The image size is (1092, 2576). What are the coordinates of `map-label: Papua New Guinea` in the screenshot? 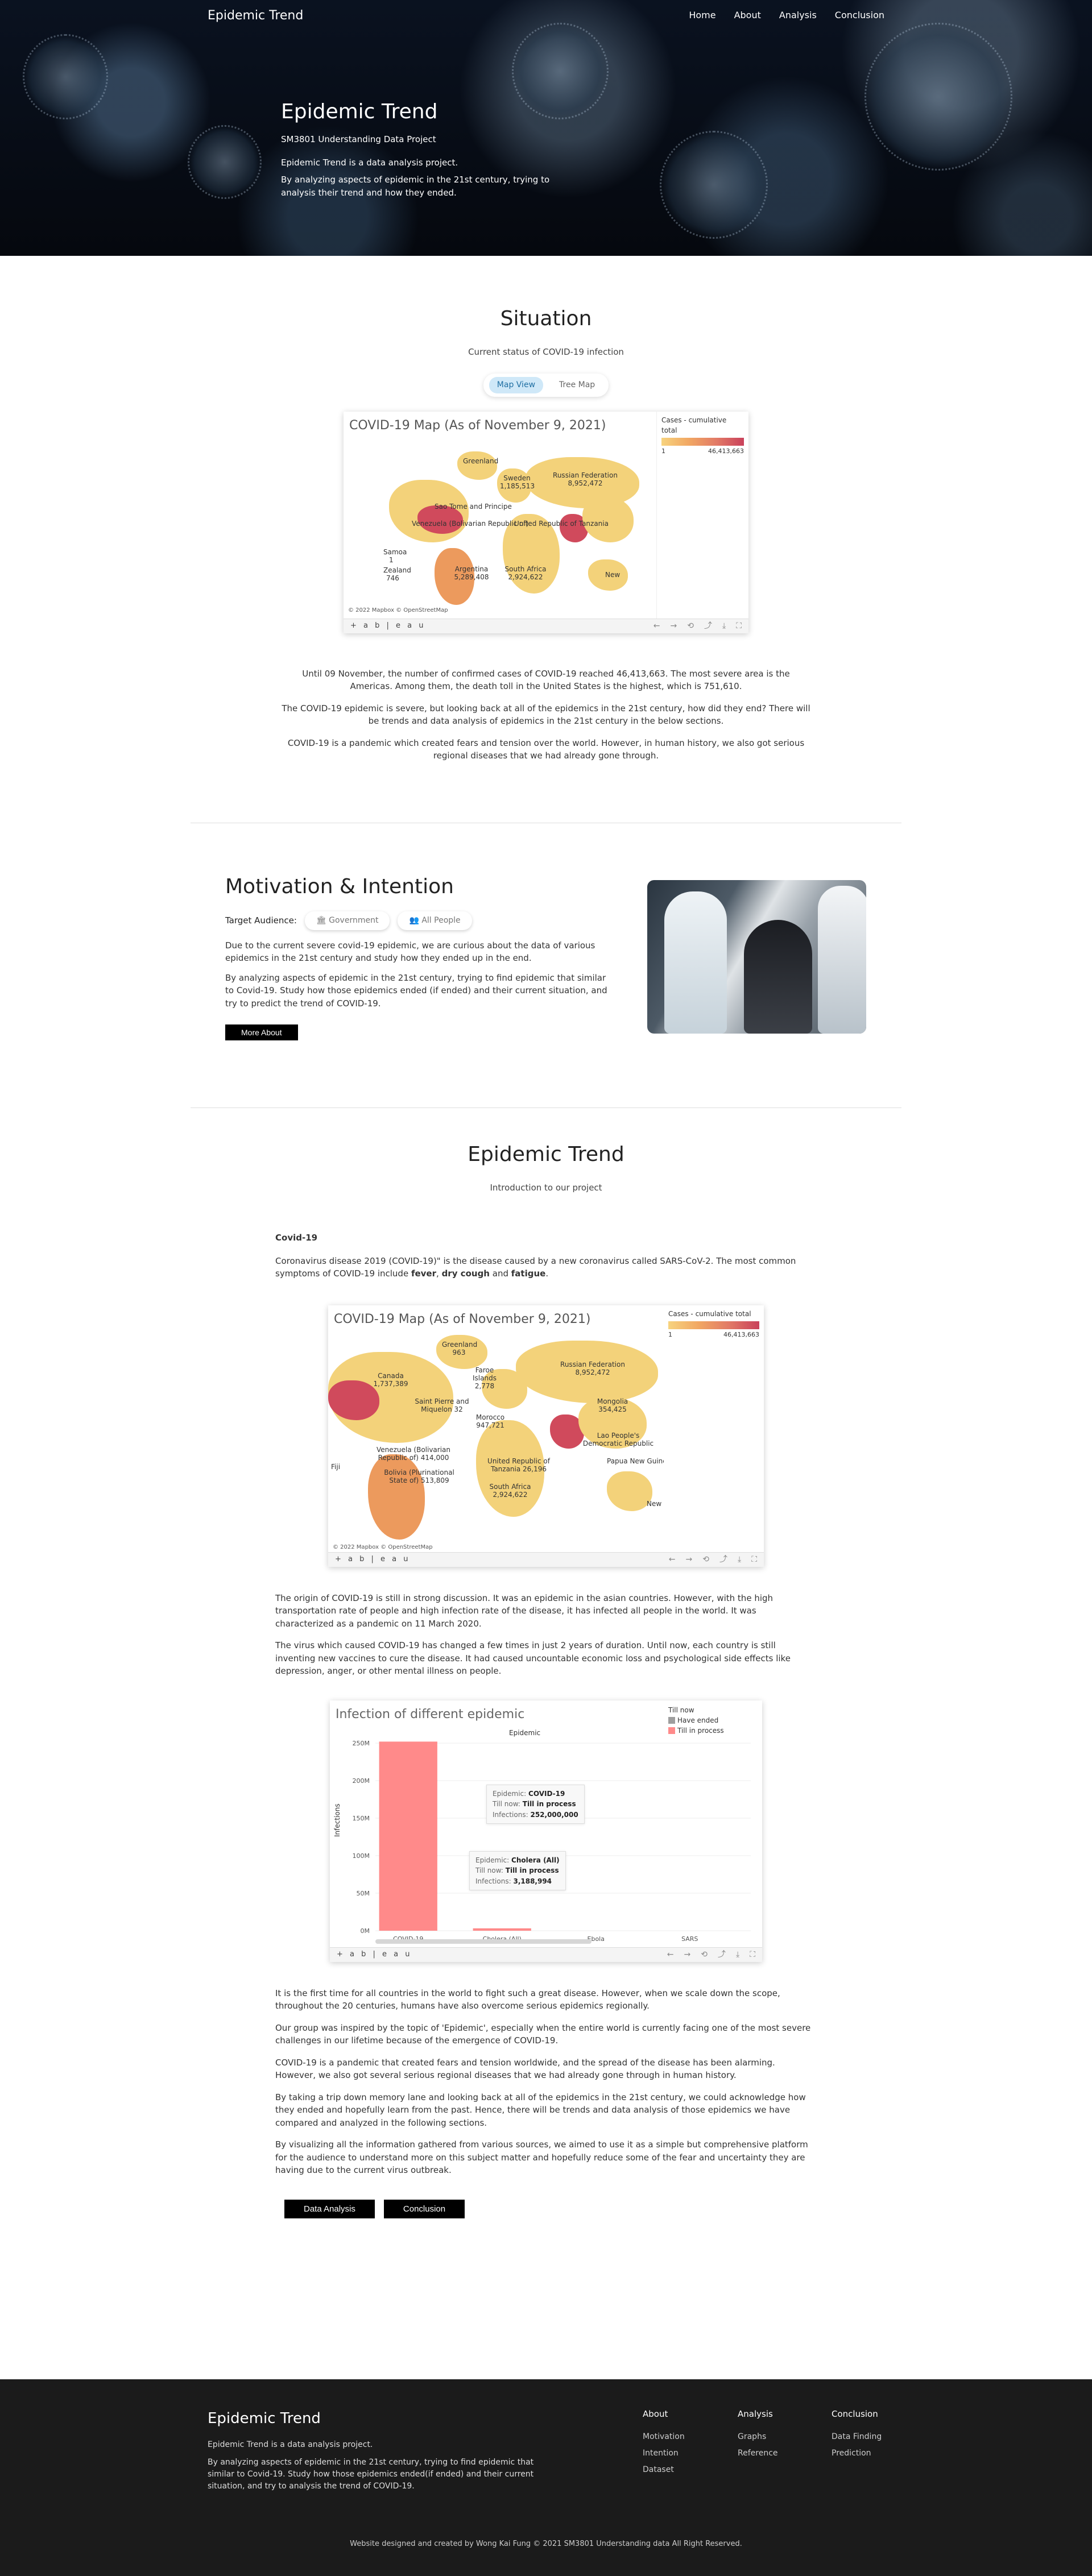 It's located at (635, 1461).